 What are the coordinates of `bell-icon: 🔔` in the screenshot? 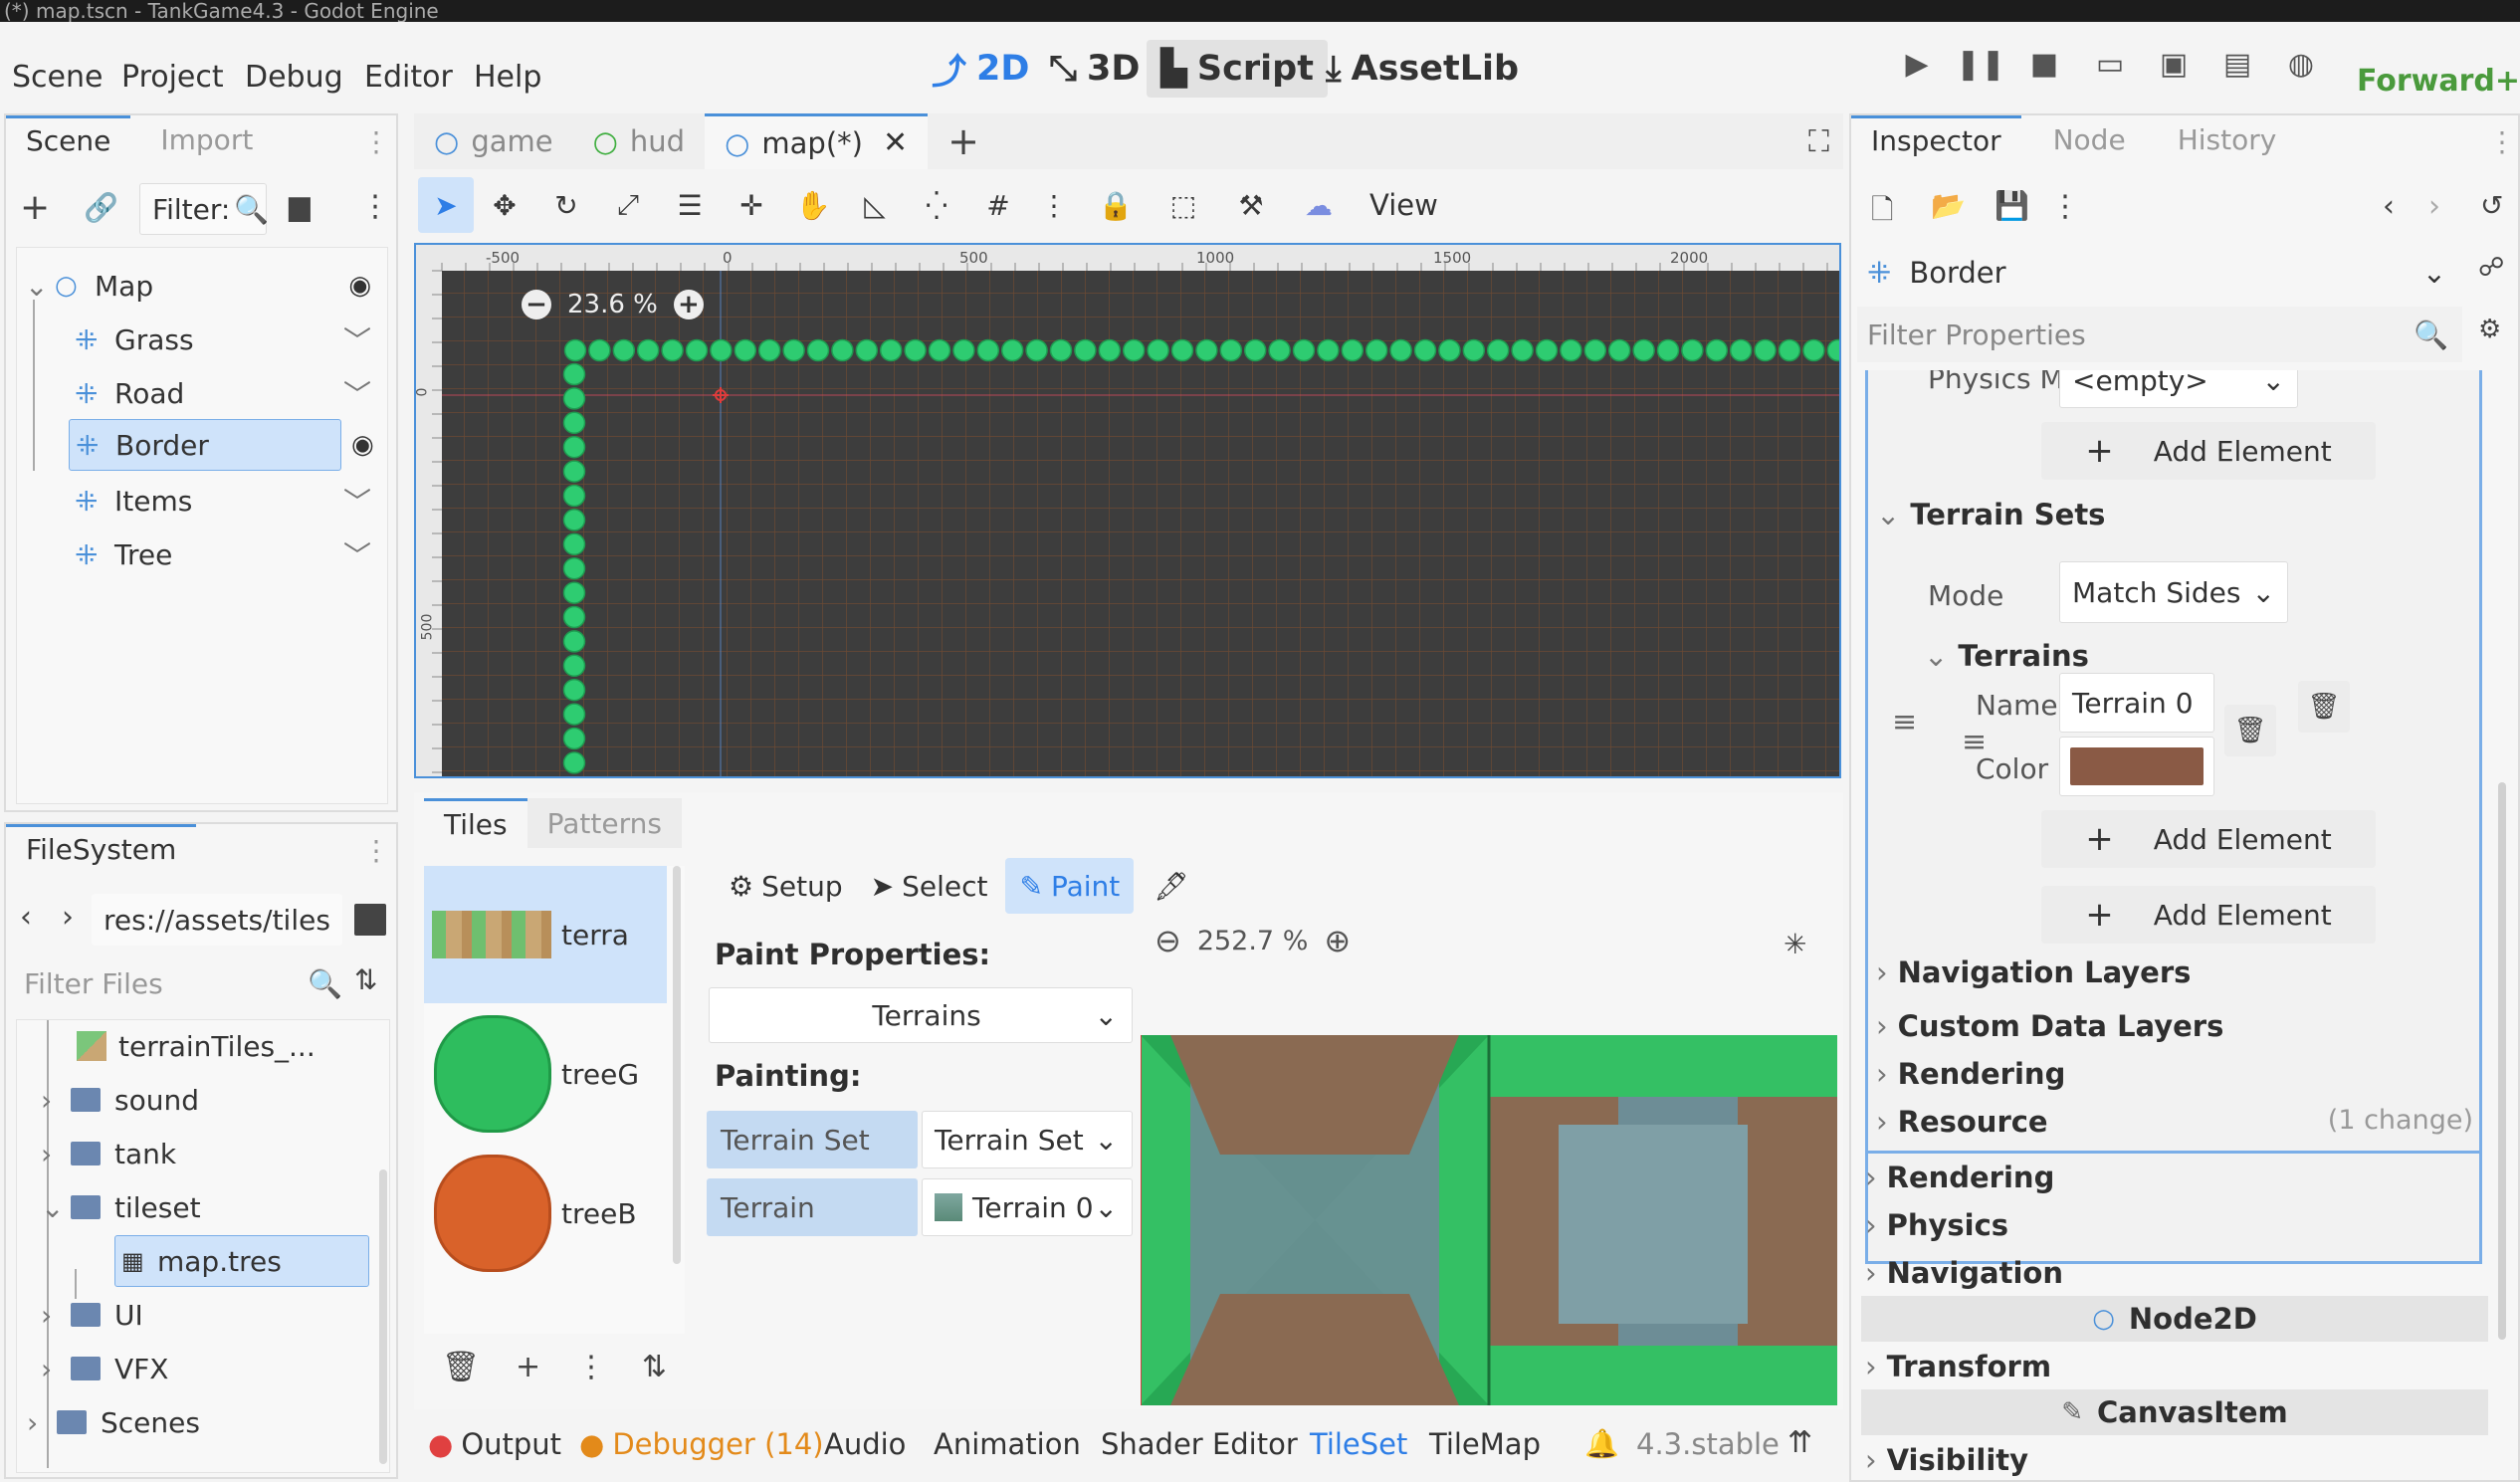 It's located at (1601, 1444).